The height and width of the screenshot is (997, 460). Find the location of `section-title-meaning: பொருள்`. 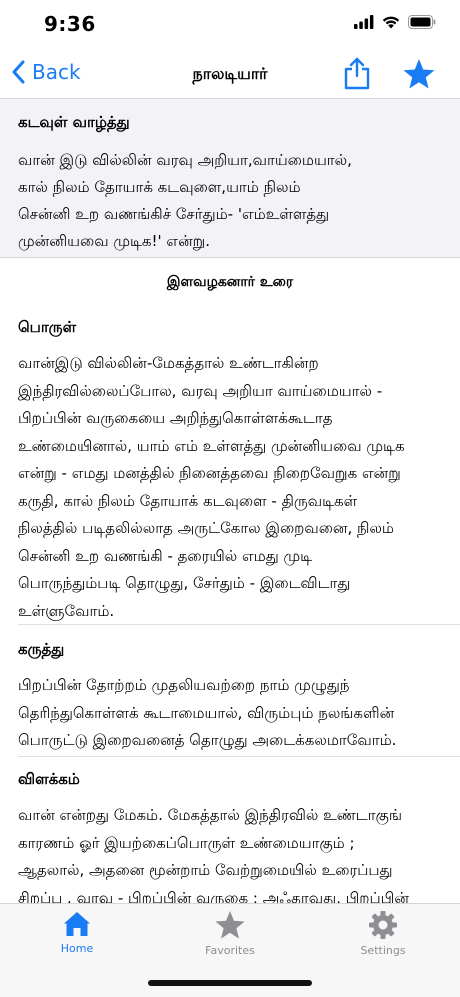

section-title-meaning: பொருள் is located at coordinates (47, 327).